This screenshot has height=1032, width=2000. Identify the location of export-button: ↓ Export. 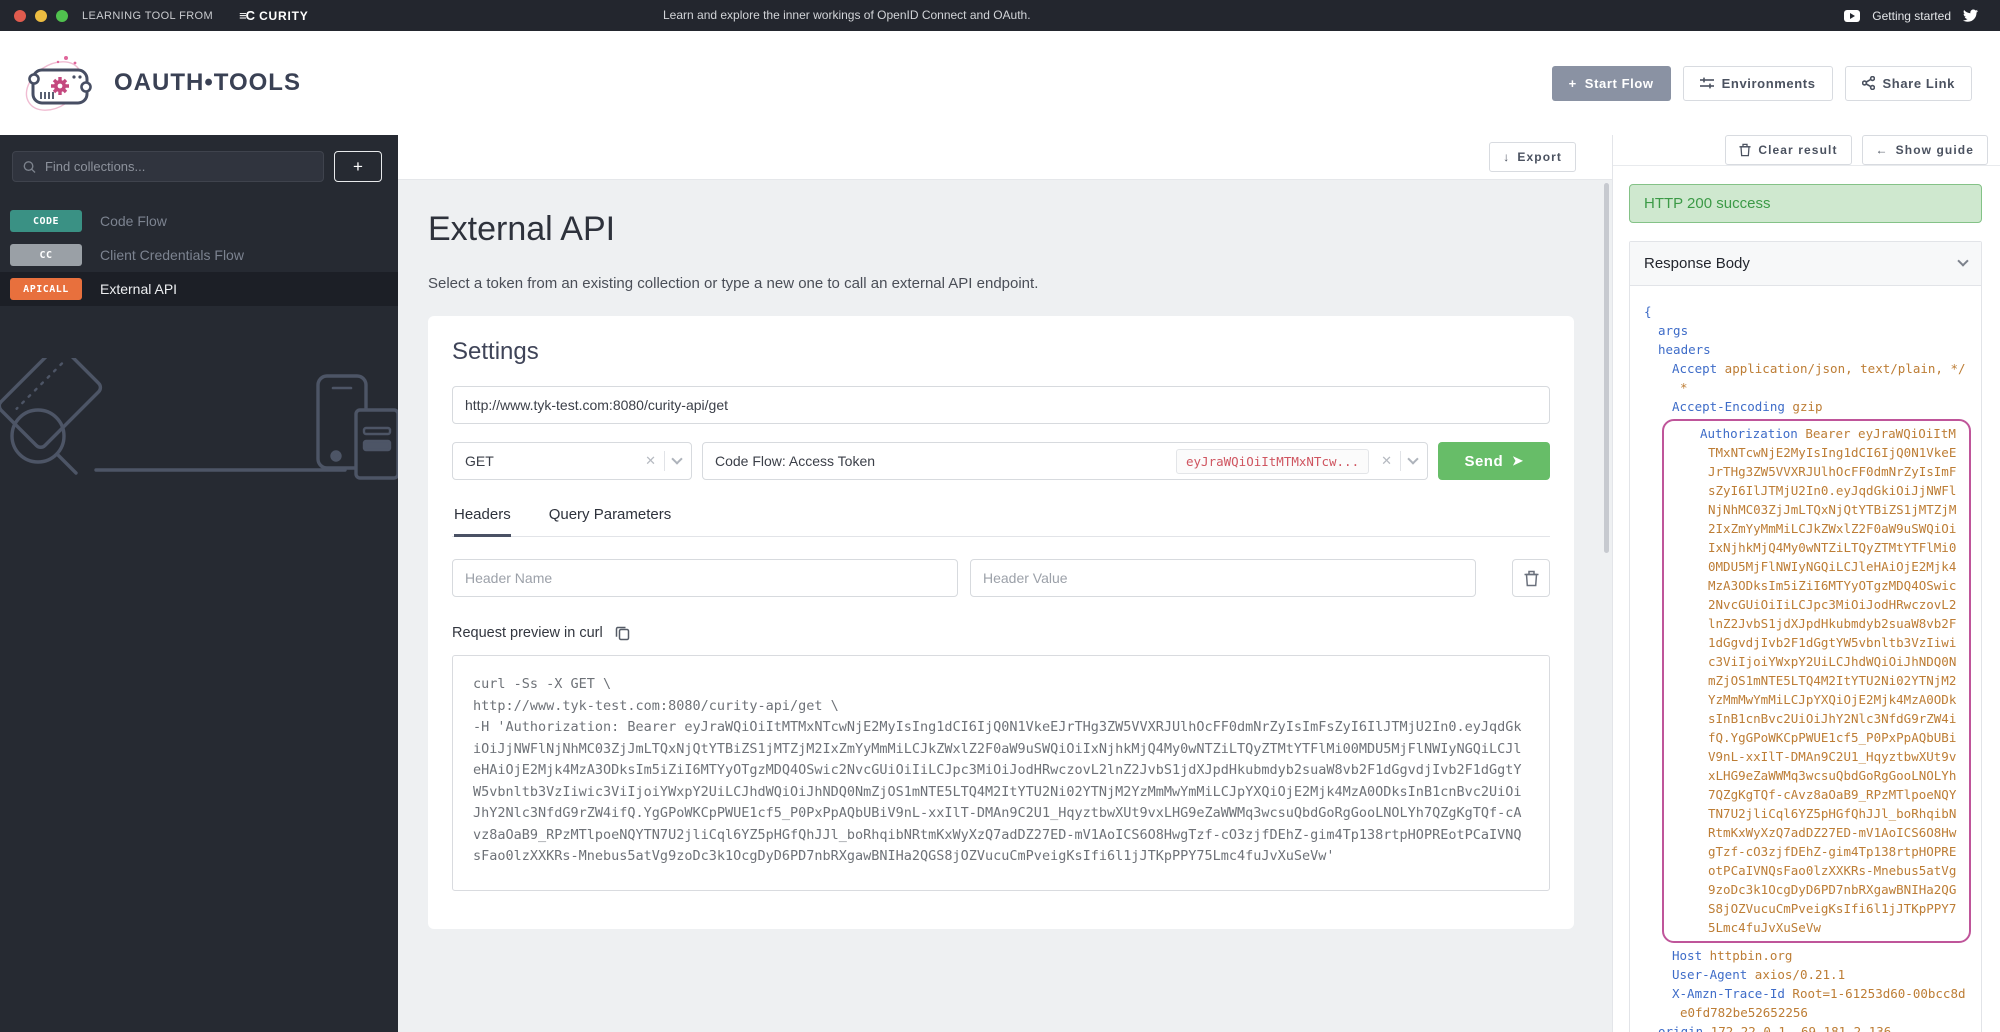
(1532, 157).